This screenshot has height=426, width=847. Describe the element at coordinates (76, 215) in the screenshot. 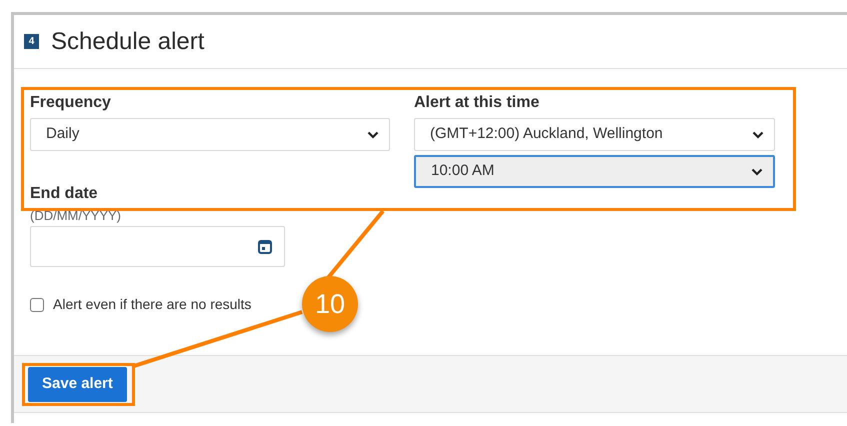

I see `date-format-hint: (DD/MM/YYYY)` at that location.